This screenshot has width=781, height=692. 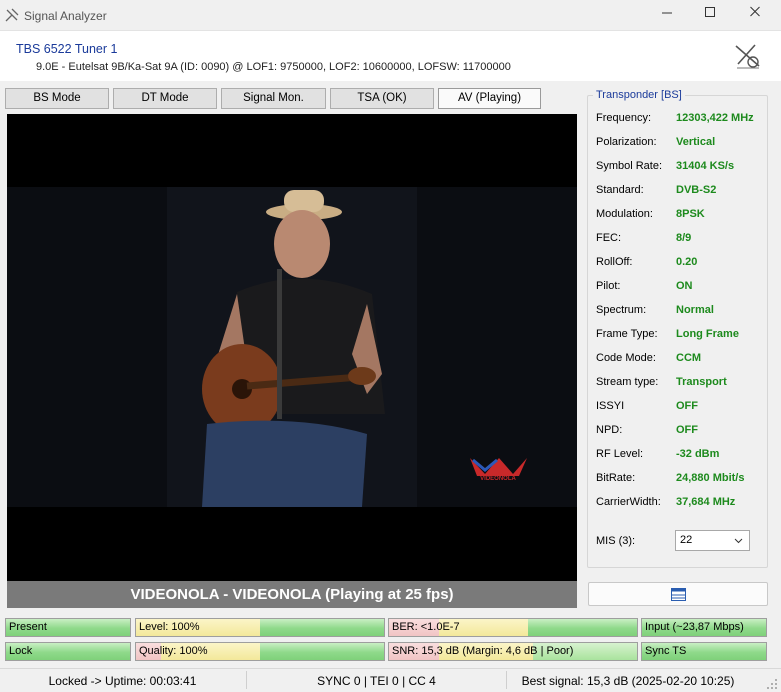 What do you see at coordinates (696, 190) in the screenshot?
I see `row-value-standard: DVB-S2` at bounding box center [696, 190].